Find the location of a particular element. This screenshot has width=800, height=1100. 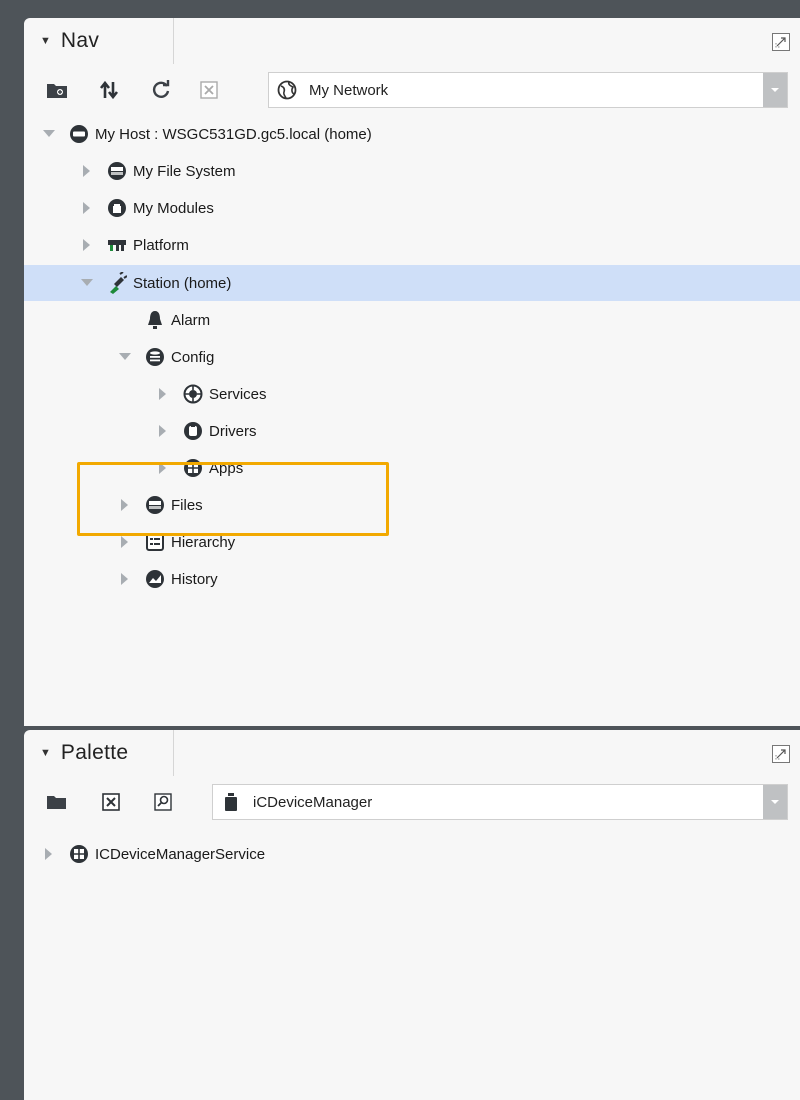

tree-node-services: Services is located at coordinates (412, 394).